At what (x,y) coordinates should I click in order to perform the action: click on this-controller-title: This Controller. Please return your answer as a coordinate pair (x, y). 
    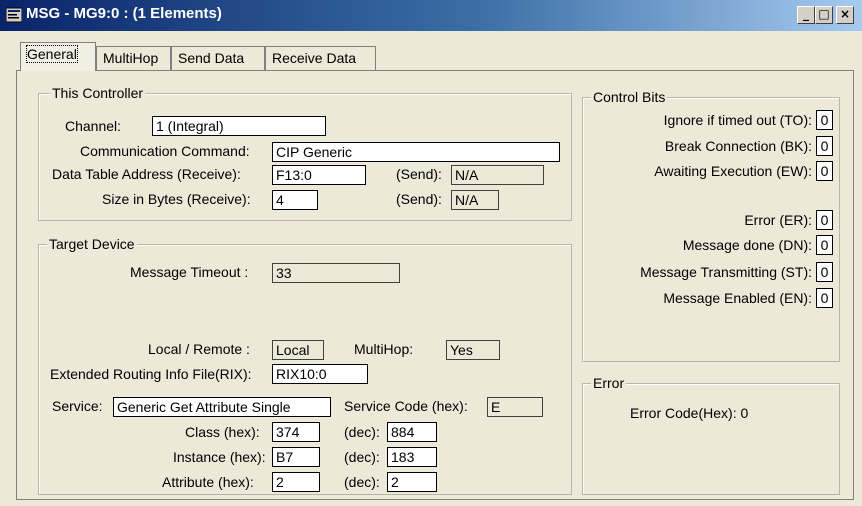
    Looking at the image, I should click on (98, 93).